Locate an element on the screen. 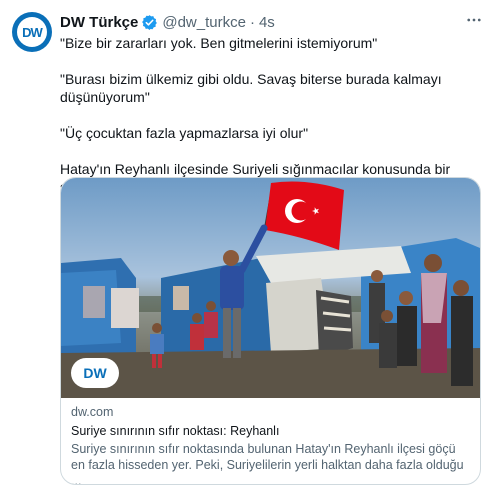  card-domain: dw.com is located at coordinates (92, 412).